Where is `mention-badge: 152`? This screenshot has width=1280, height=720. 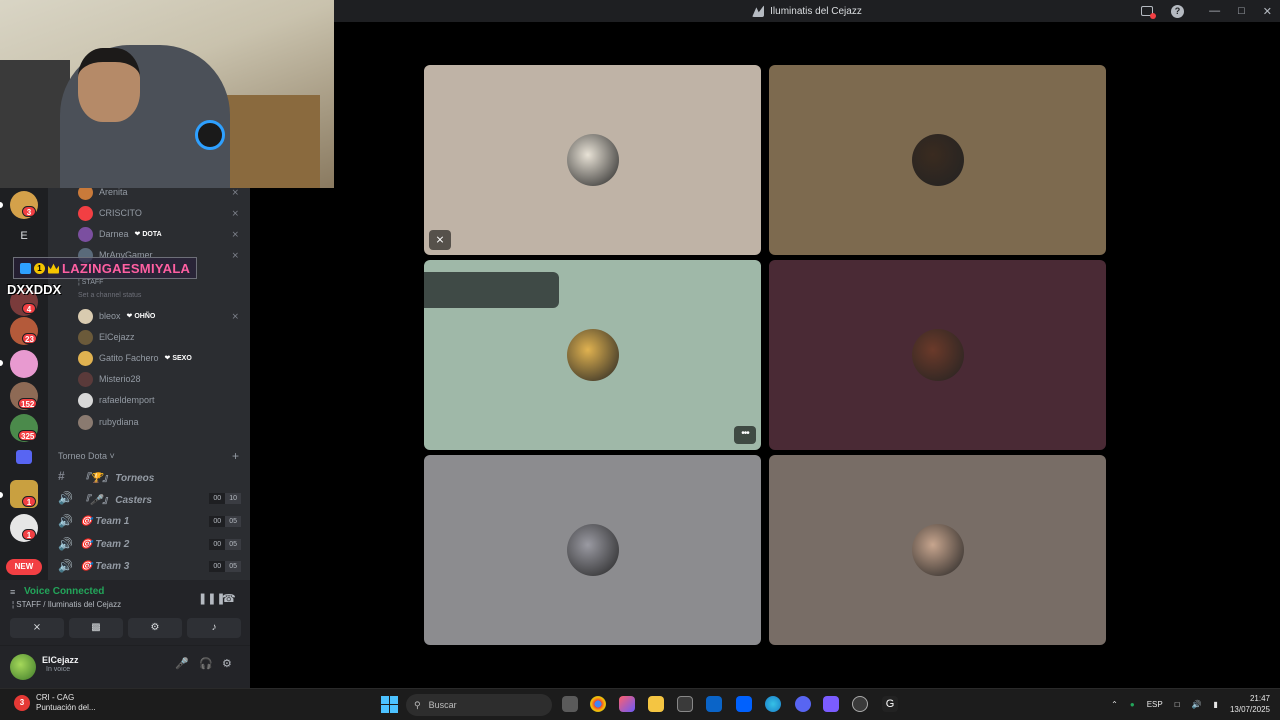
mention-badge: 152 is located at coordinates (28, 403).